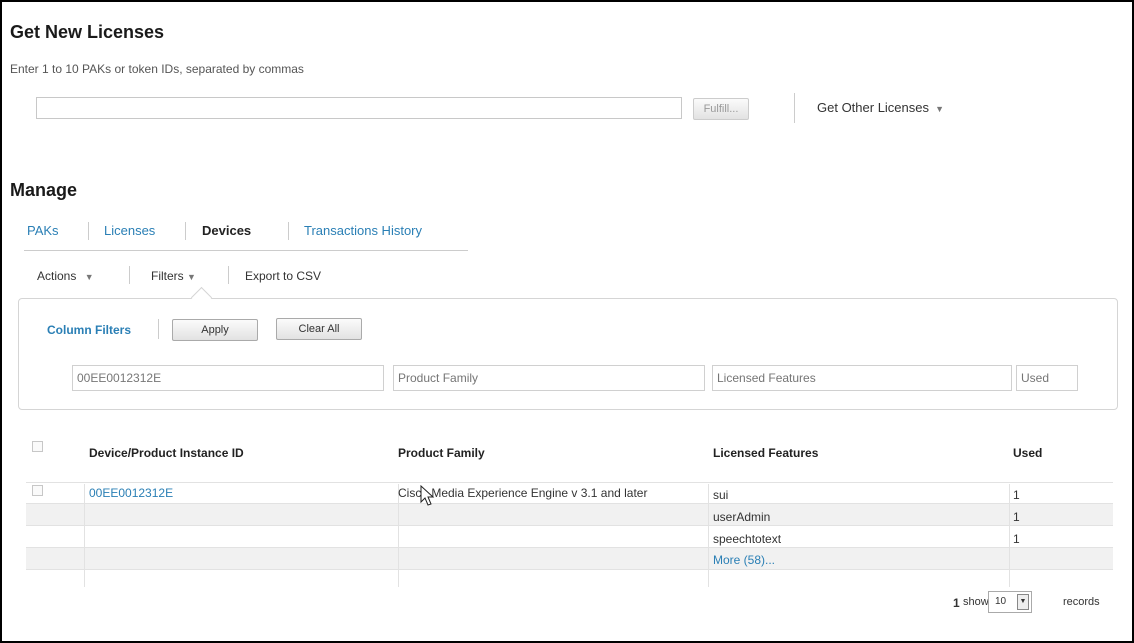  I want to click on select-all-checkbox, so click(37, 446).